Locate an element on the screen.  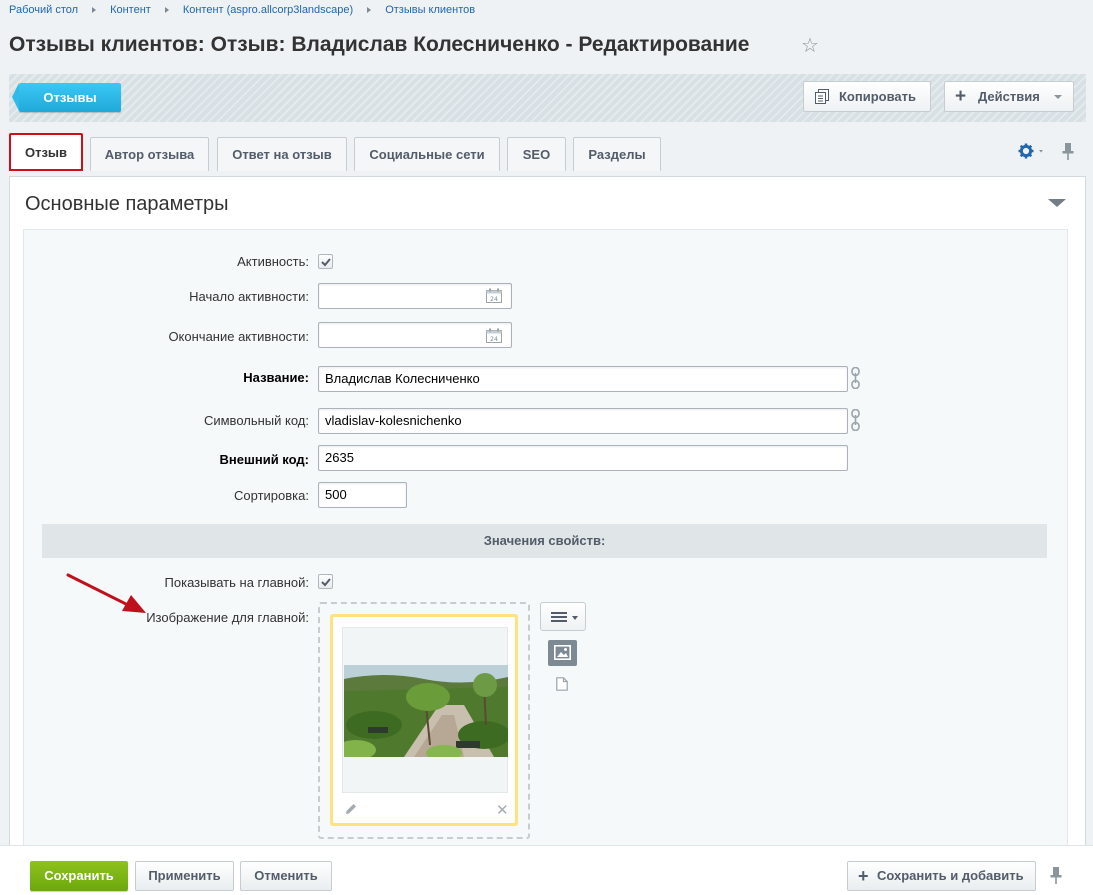
image-icon is located at coordinates (562, 652).